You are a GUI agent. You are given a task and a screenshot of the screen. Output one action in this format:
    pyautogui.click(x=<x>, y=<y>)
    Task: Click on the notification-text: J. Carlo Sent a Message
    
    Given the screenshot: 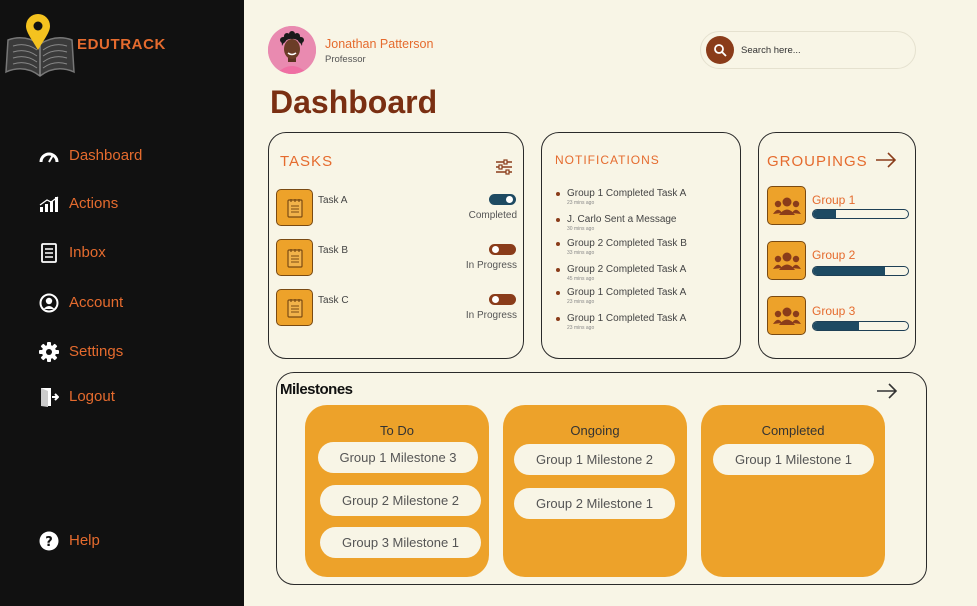 What is the action you would take?
    pyautogui.click(x=616, y=219)
    